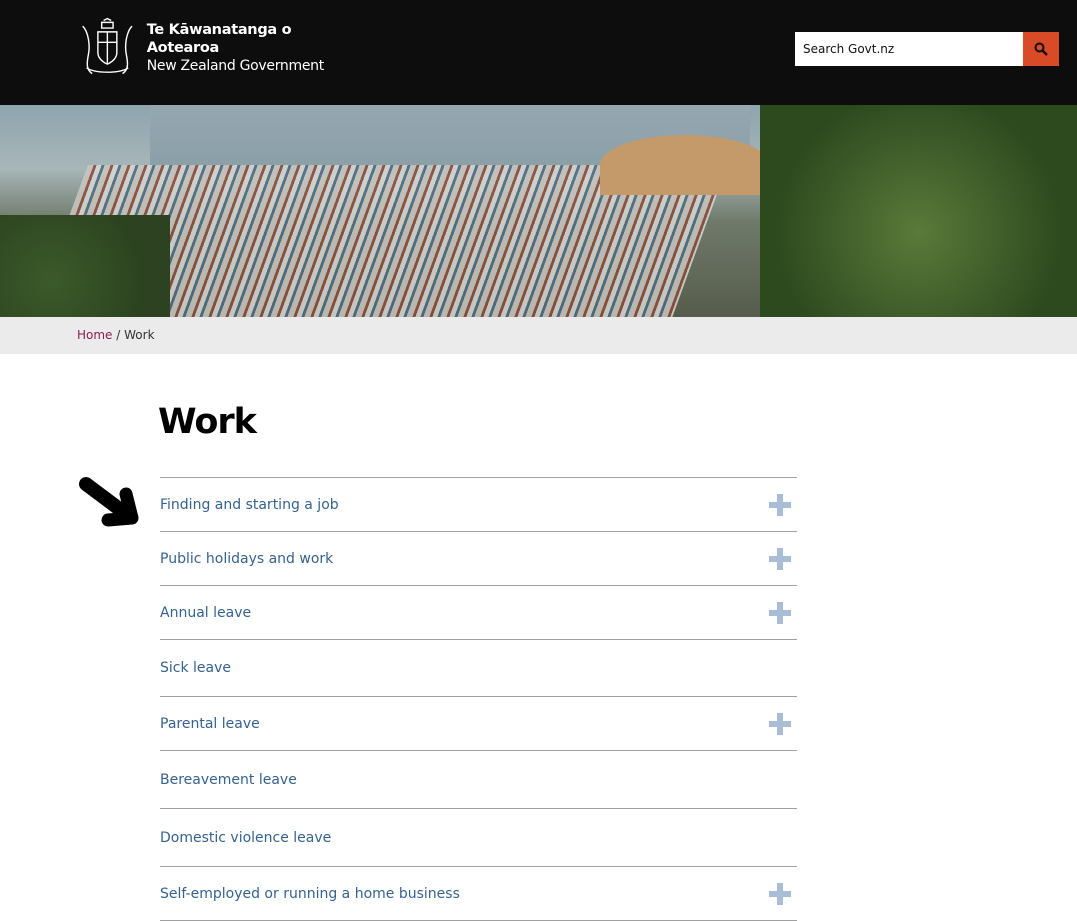 This screenshot has height=921, width=1077. Describe the element at coordinates (94, 335) in the screenshot. I see `breadcrumb-home: Home` at that location.